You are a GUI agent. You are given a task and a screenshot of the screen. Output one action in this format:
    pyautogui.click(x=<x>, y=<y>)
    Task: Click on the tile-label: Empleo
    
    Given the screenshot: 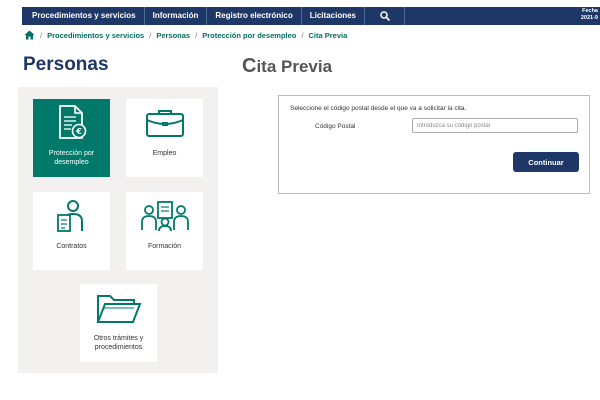 What is the action you would take?
    pyautogui.click(x=164, y=153)
    